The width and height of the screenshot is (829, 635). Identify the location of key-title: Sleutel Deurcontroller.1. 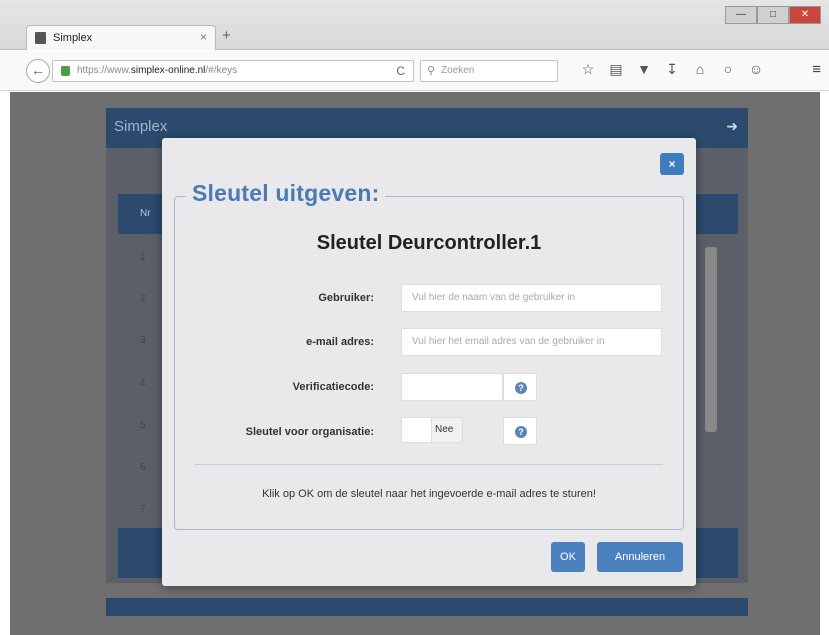
(429, 243).